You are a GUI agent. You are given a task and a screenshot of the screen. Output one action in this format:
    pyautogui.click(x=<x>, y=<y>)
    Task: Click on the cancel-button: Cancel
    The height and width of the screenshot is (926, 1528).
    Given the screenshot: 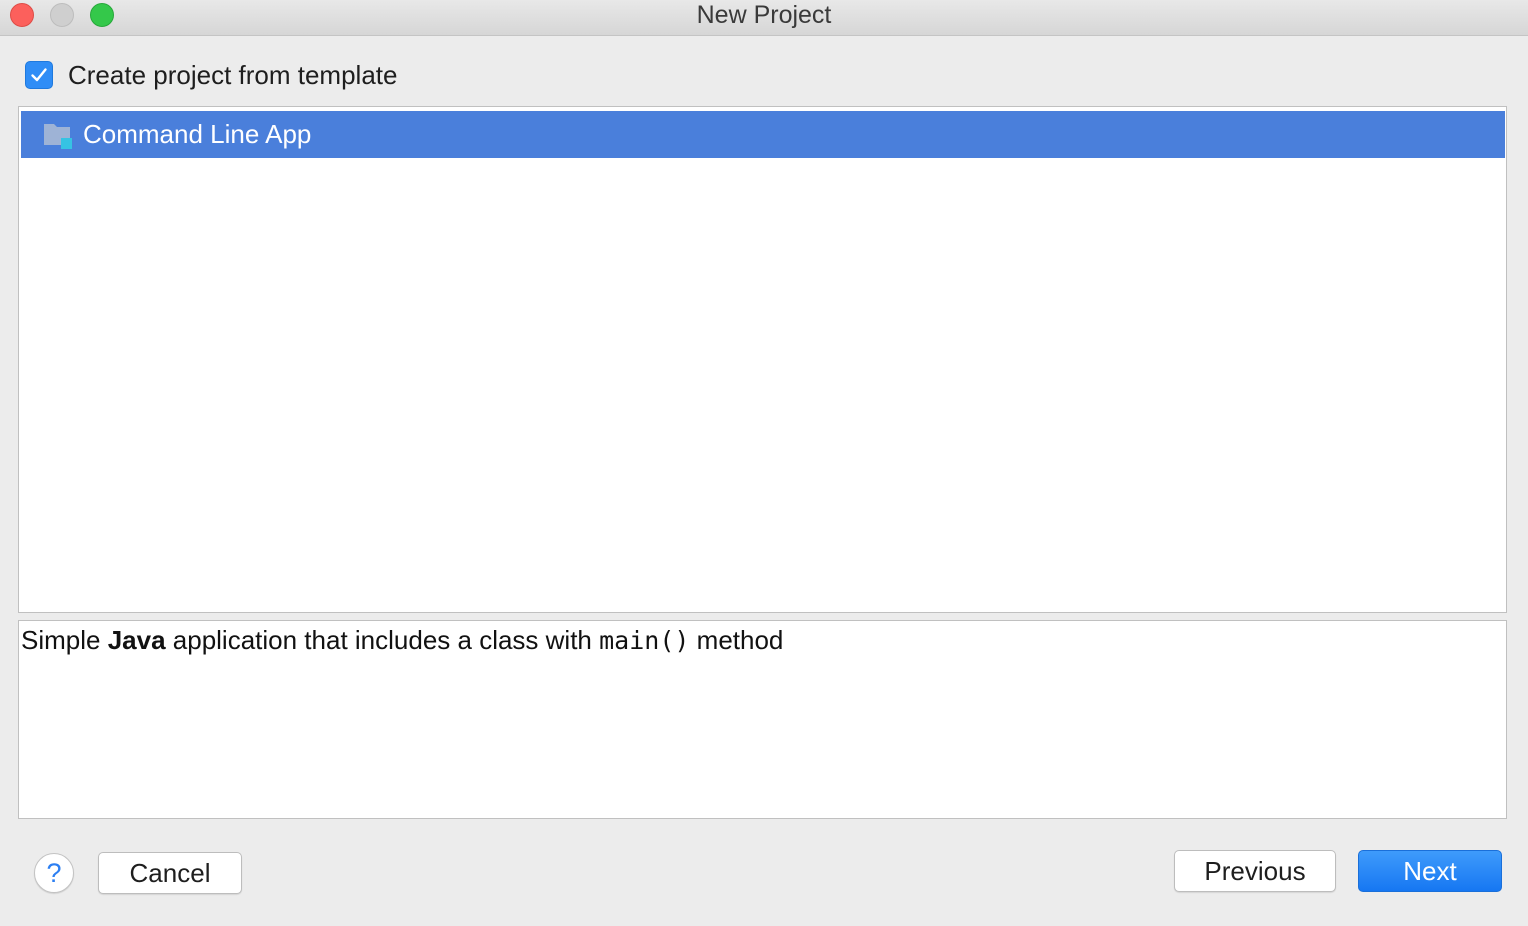 What is the action you would take?
    pyautogui.click(x=170, y=873)
    